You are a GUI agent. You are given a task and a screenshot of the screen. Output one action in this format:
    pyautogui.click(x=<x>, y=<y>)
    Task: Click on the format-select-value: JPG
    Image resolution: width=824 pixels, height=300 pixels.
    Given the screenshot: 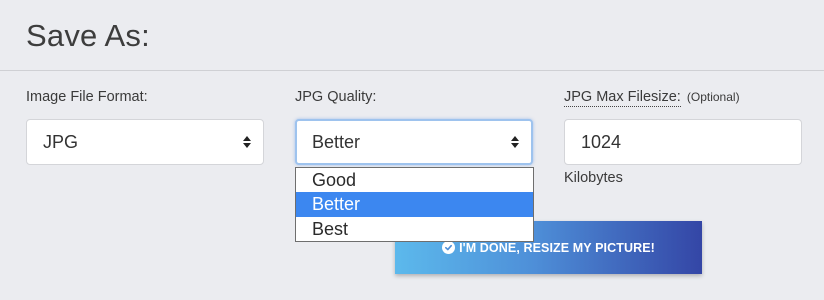 What is the action you would take?
    pyautogui.click(x=61, y=141)
    